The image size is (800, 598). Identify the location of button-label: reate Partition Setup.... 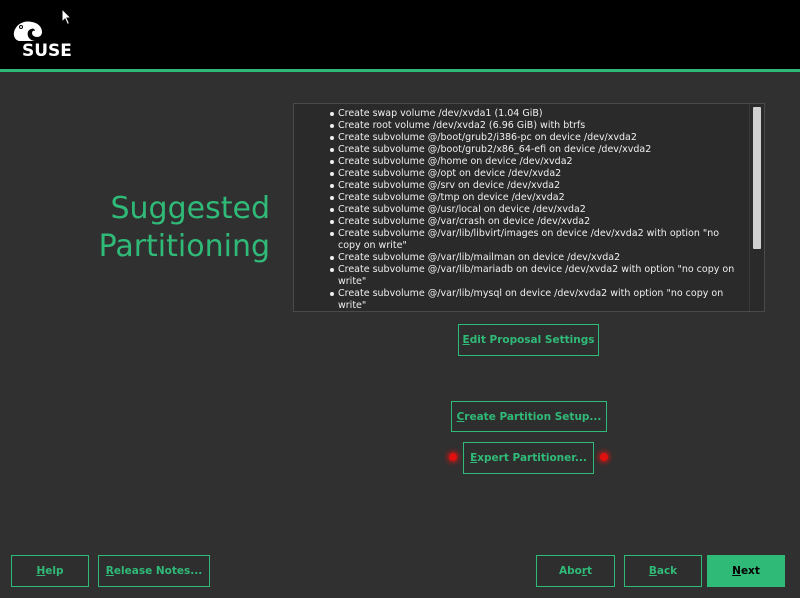
(533, 416).